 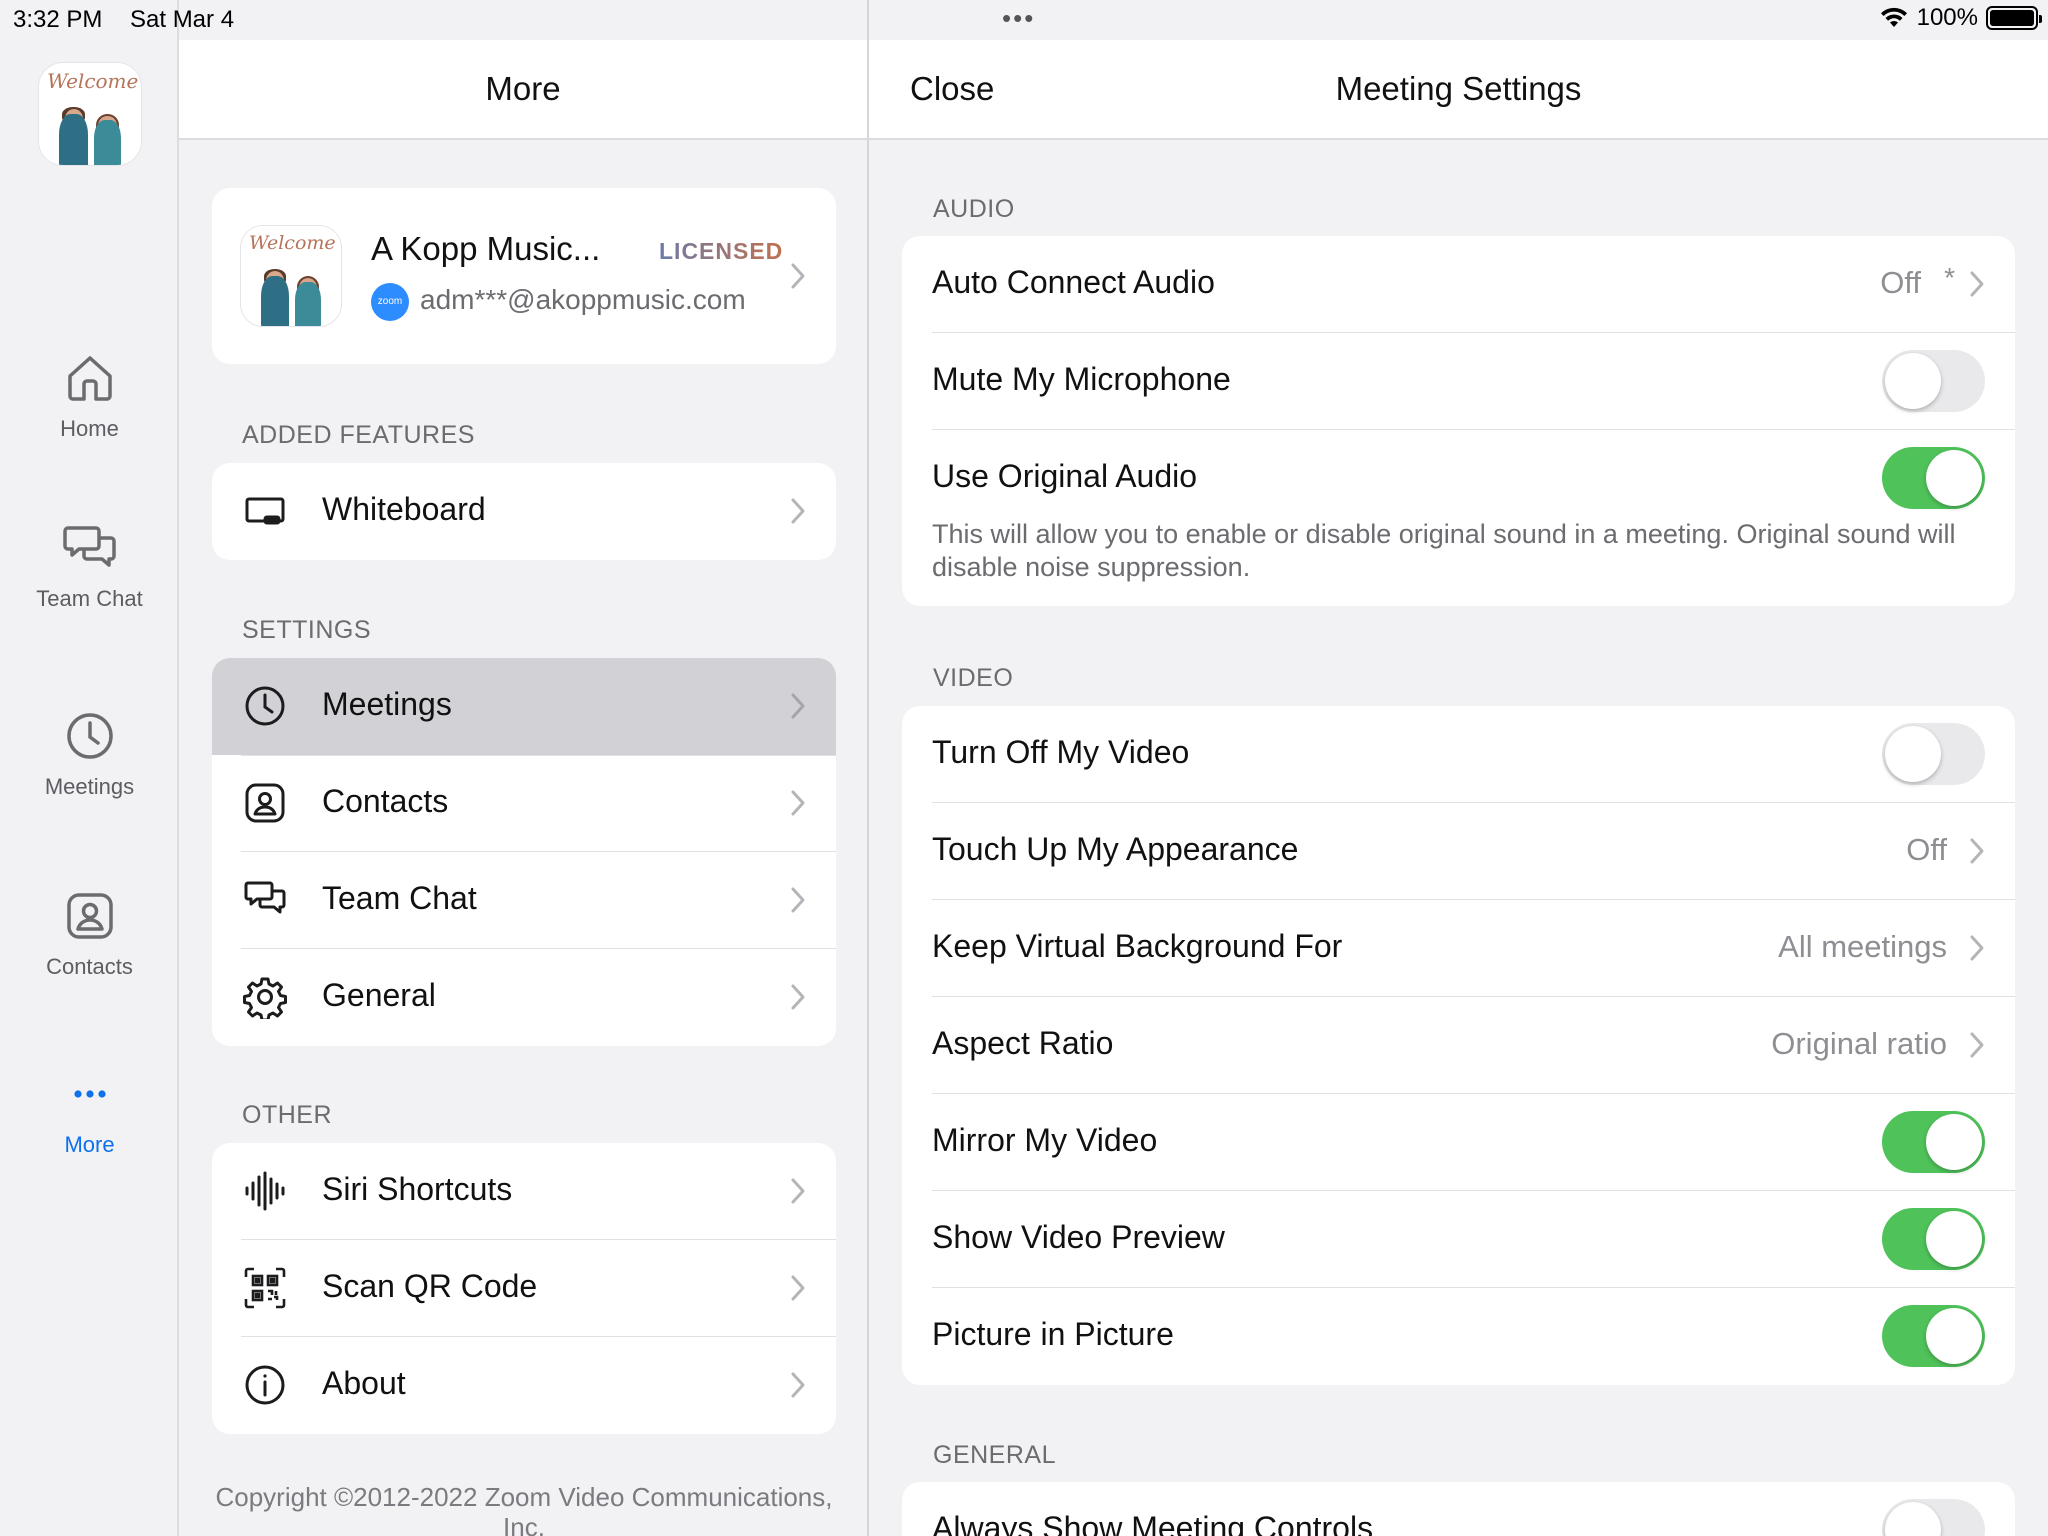 I want to click on menu-item-general: General, so click(x=524, y=997).